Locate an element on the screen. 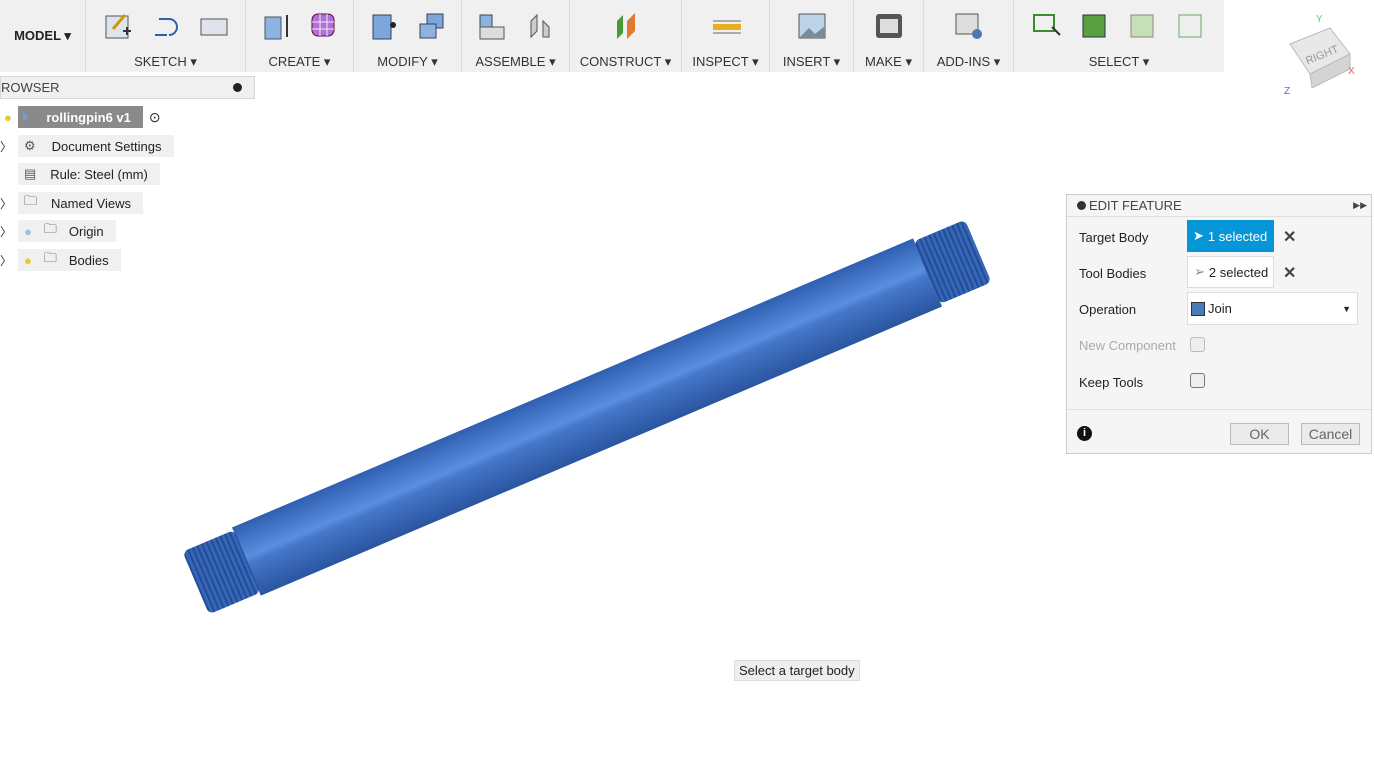 The height and width of the screenshot is (773, 1374). expand-dialog-icon: ▶▶ is located at coordinates (1360, 205).